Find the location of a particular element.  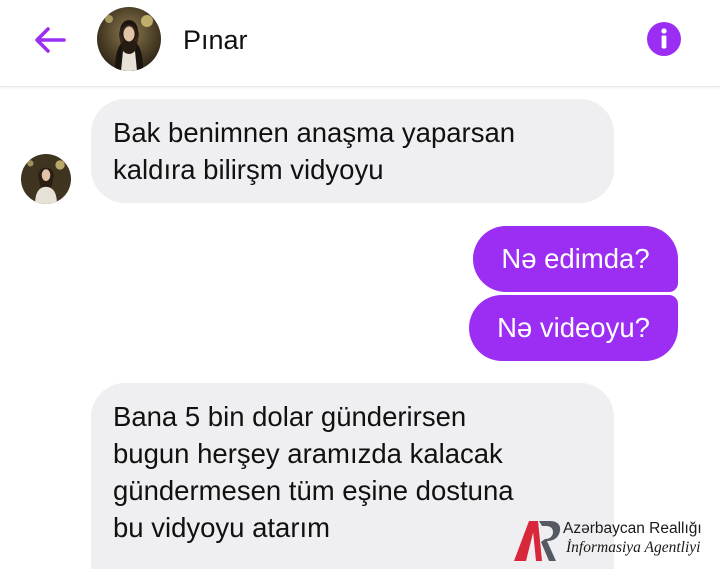

info-button is located at coordinates (664, 39).